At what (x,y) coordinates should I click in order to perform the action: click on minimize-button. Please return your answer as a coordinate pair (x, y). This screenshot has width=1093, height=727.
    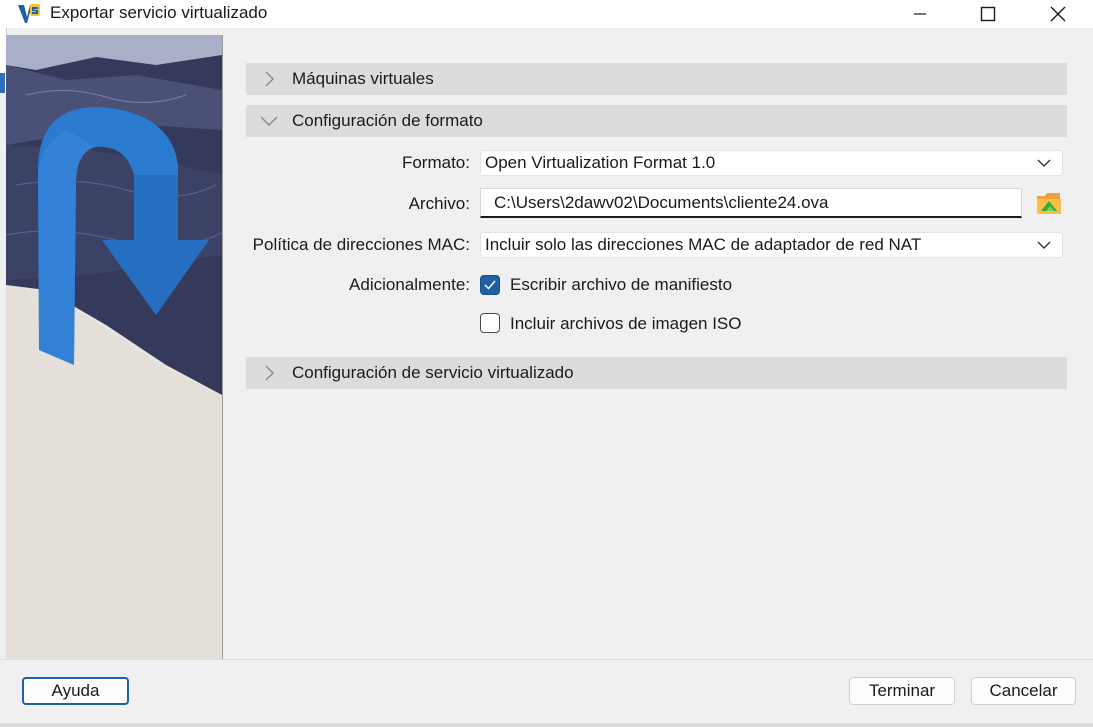
    Looking at the image, I should click on (920, 14).